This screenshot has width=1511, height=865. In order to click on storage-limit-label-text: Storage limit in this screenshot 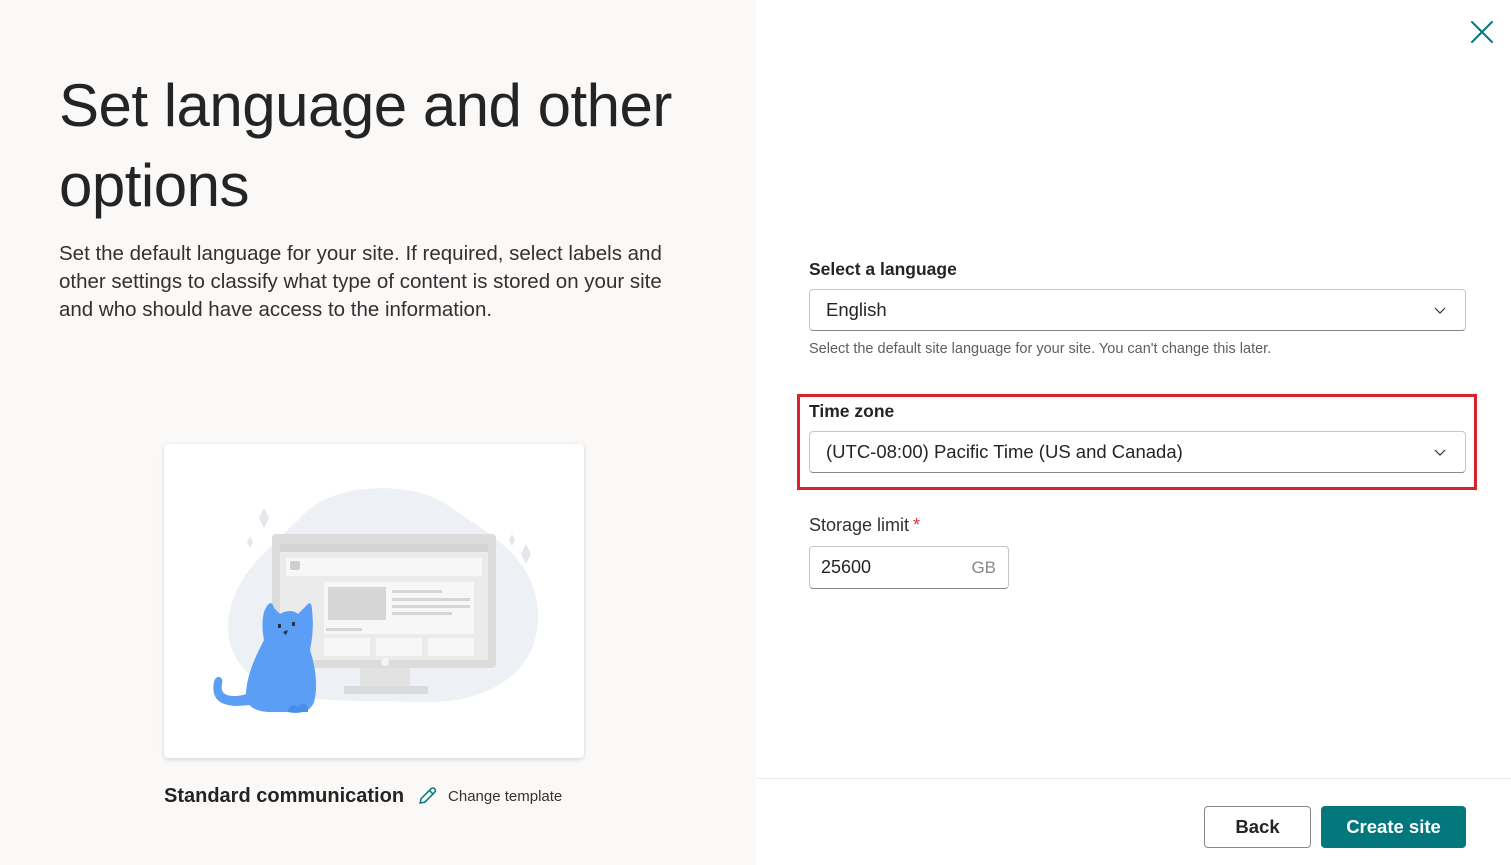, I will do `click(859, 525)`.